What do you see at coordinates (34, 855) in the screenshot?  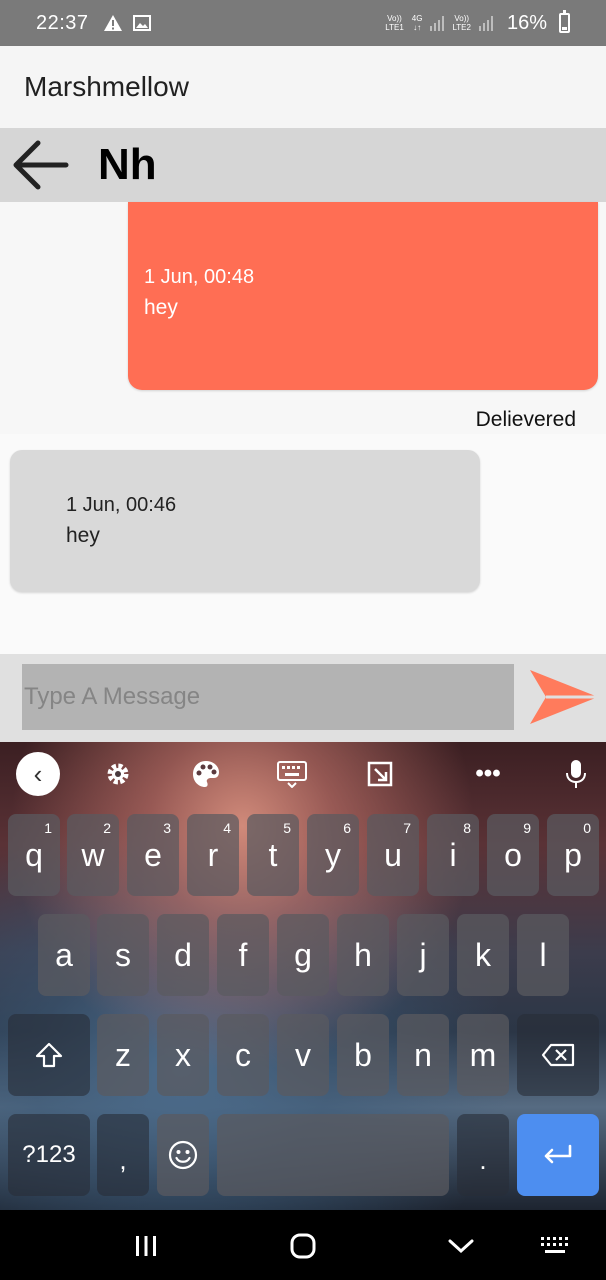 I see `key-q: q1` at bounding box center [34, 855].